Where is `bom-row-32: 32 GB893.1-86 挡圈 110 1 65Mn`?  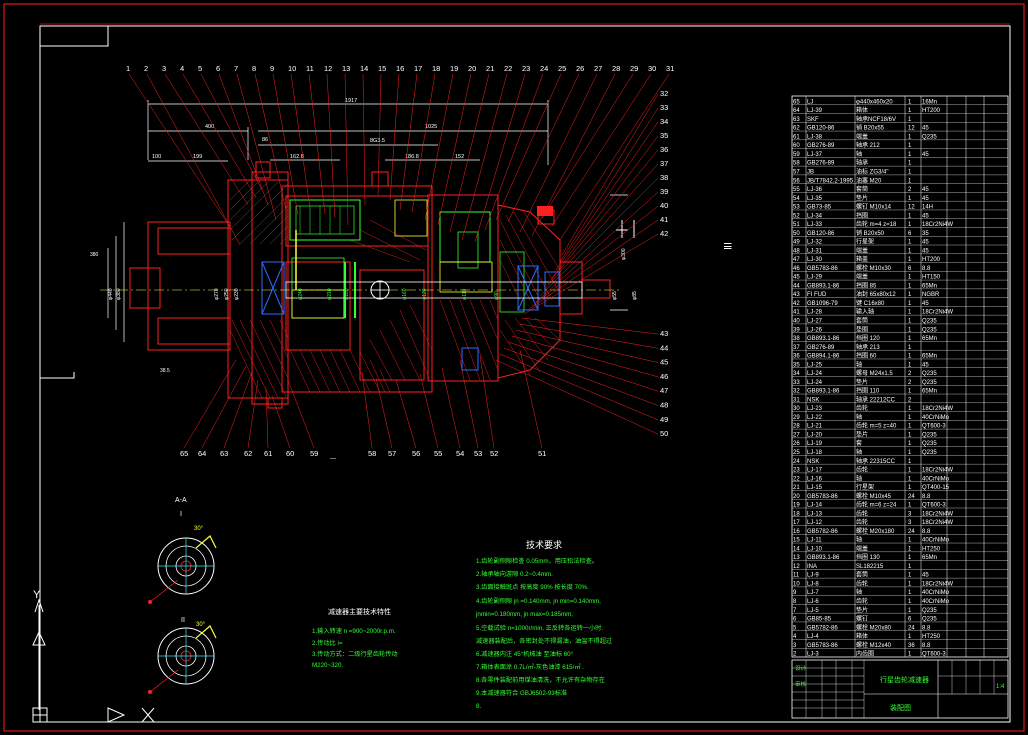 bom-row-32: 32 GB893.1-86 挡圈 110 1 65Mn is located at coordinates (865, 391).